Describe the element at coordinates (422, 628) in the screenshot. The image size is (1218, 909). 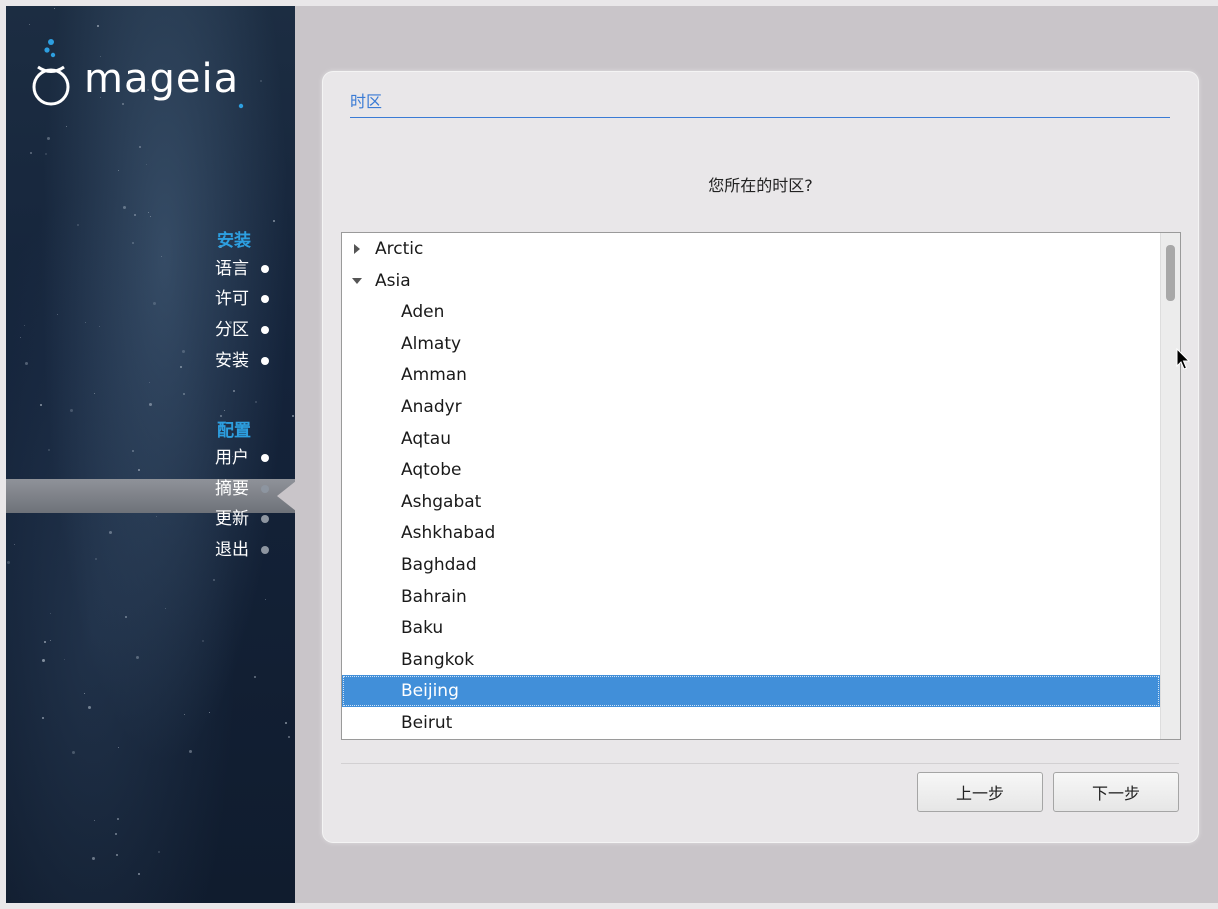
I see `tree-row-label: Baku` at that location.